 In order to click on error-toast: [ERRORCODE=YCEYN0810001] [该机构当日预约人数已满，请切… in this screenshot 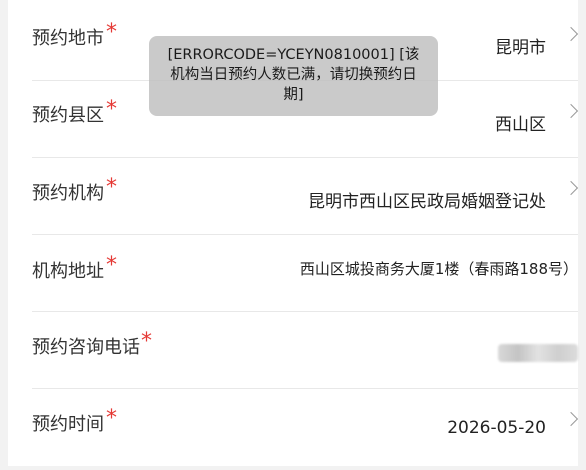, I will do `click(293, 76)`.